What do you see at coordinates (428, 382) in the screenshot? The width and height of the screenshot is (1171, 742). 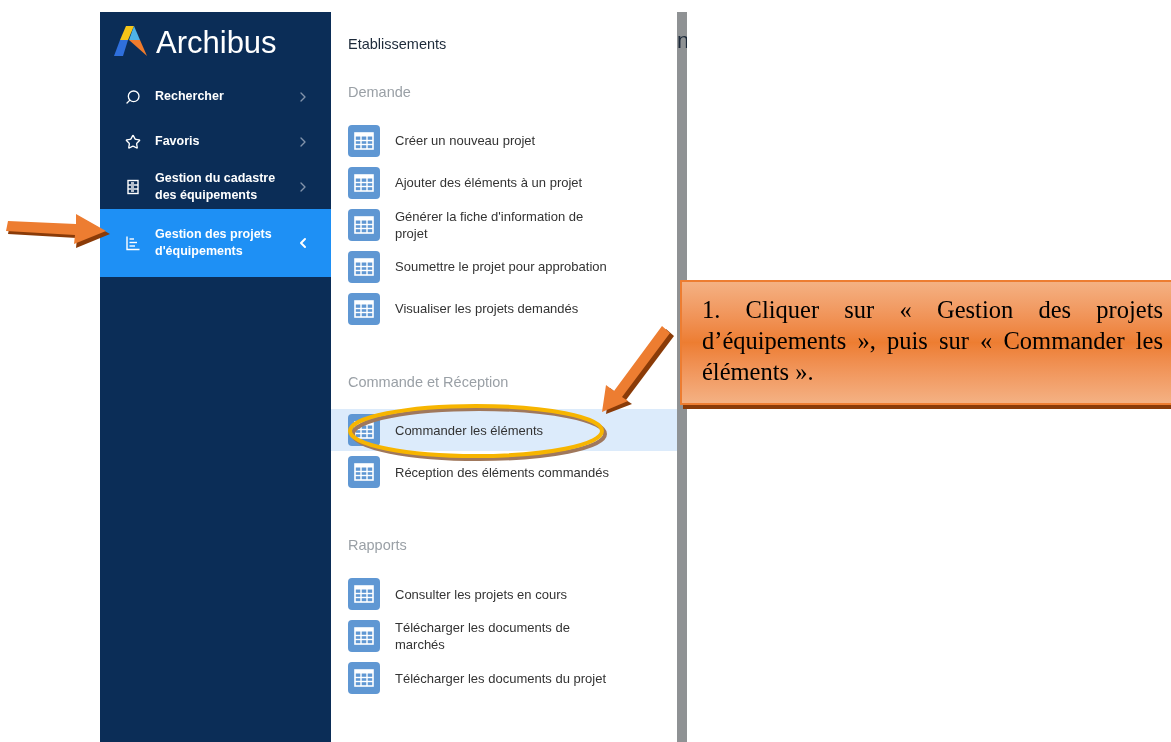 I see `section-heading: Commande et Réception` at bounding box center [428, 382].